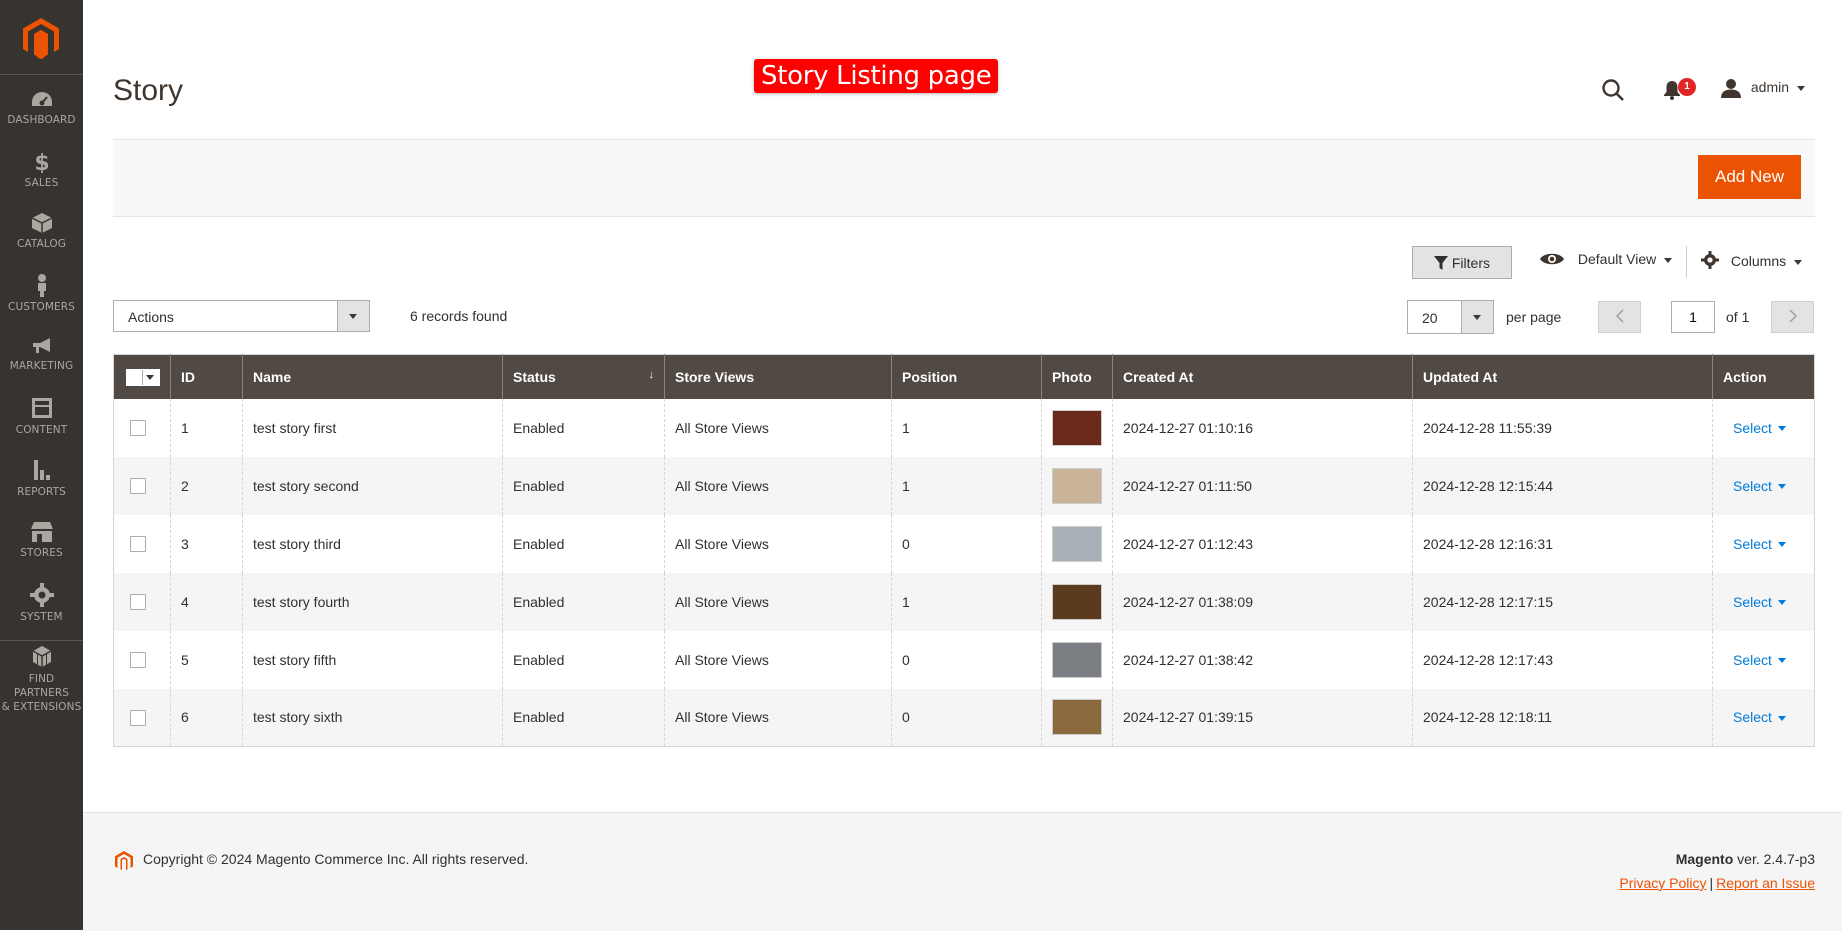  Describe the element at coordinates (41, 285) in the screenshot. I see `person-icon` at that location.